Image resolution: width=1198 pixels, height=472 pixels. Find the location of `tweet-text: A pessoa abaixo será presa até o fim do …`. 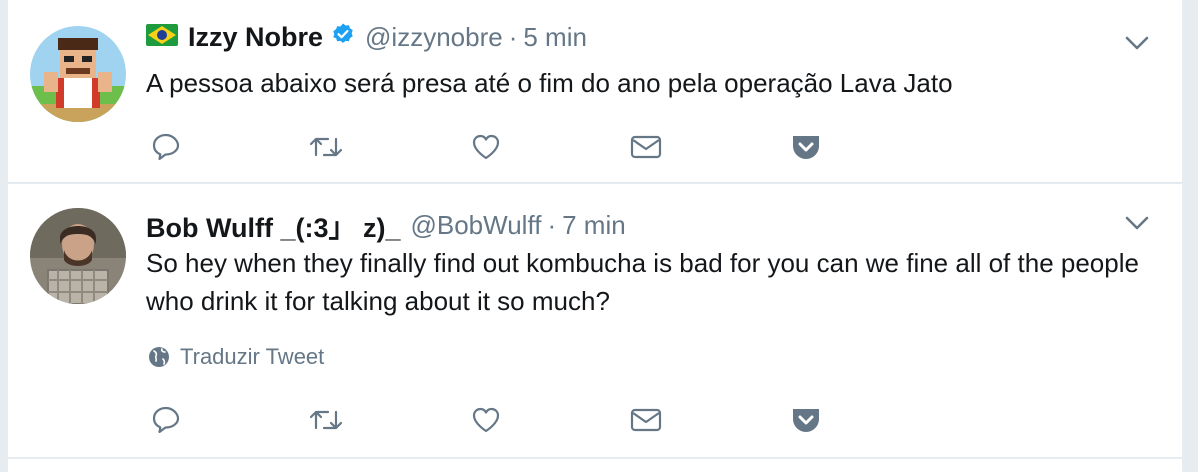

tweet-text: A pessoa abaixo será presa até o fim do … is located at coordinates (549, 83).